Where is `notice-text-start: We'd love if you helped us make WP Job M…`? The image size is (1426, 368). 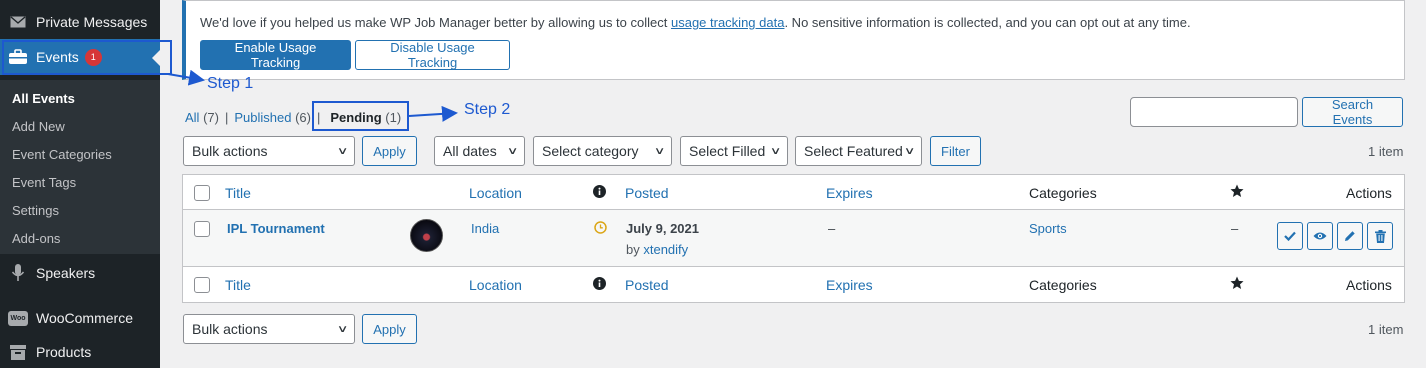 notice-text-start: We'd love if you helped us make WP Job M… is located at coordinates (435, 22).